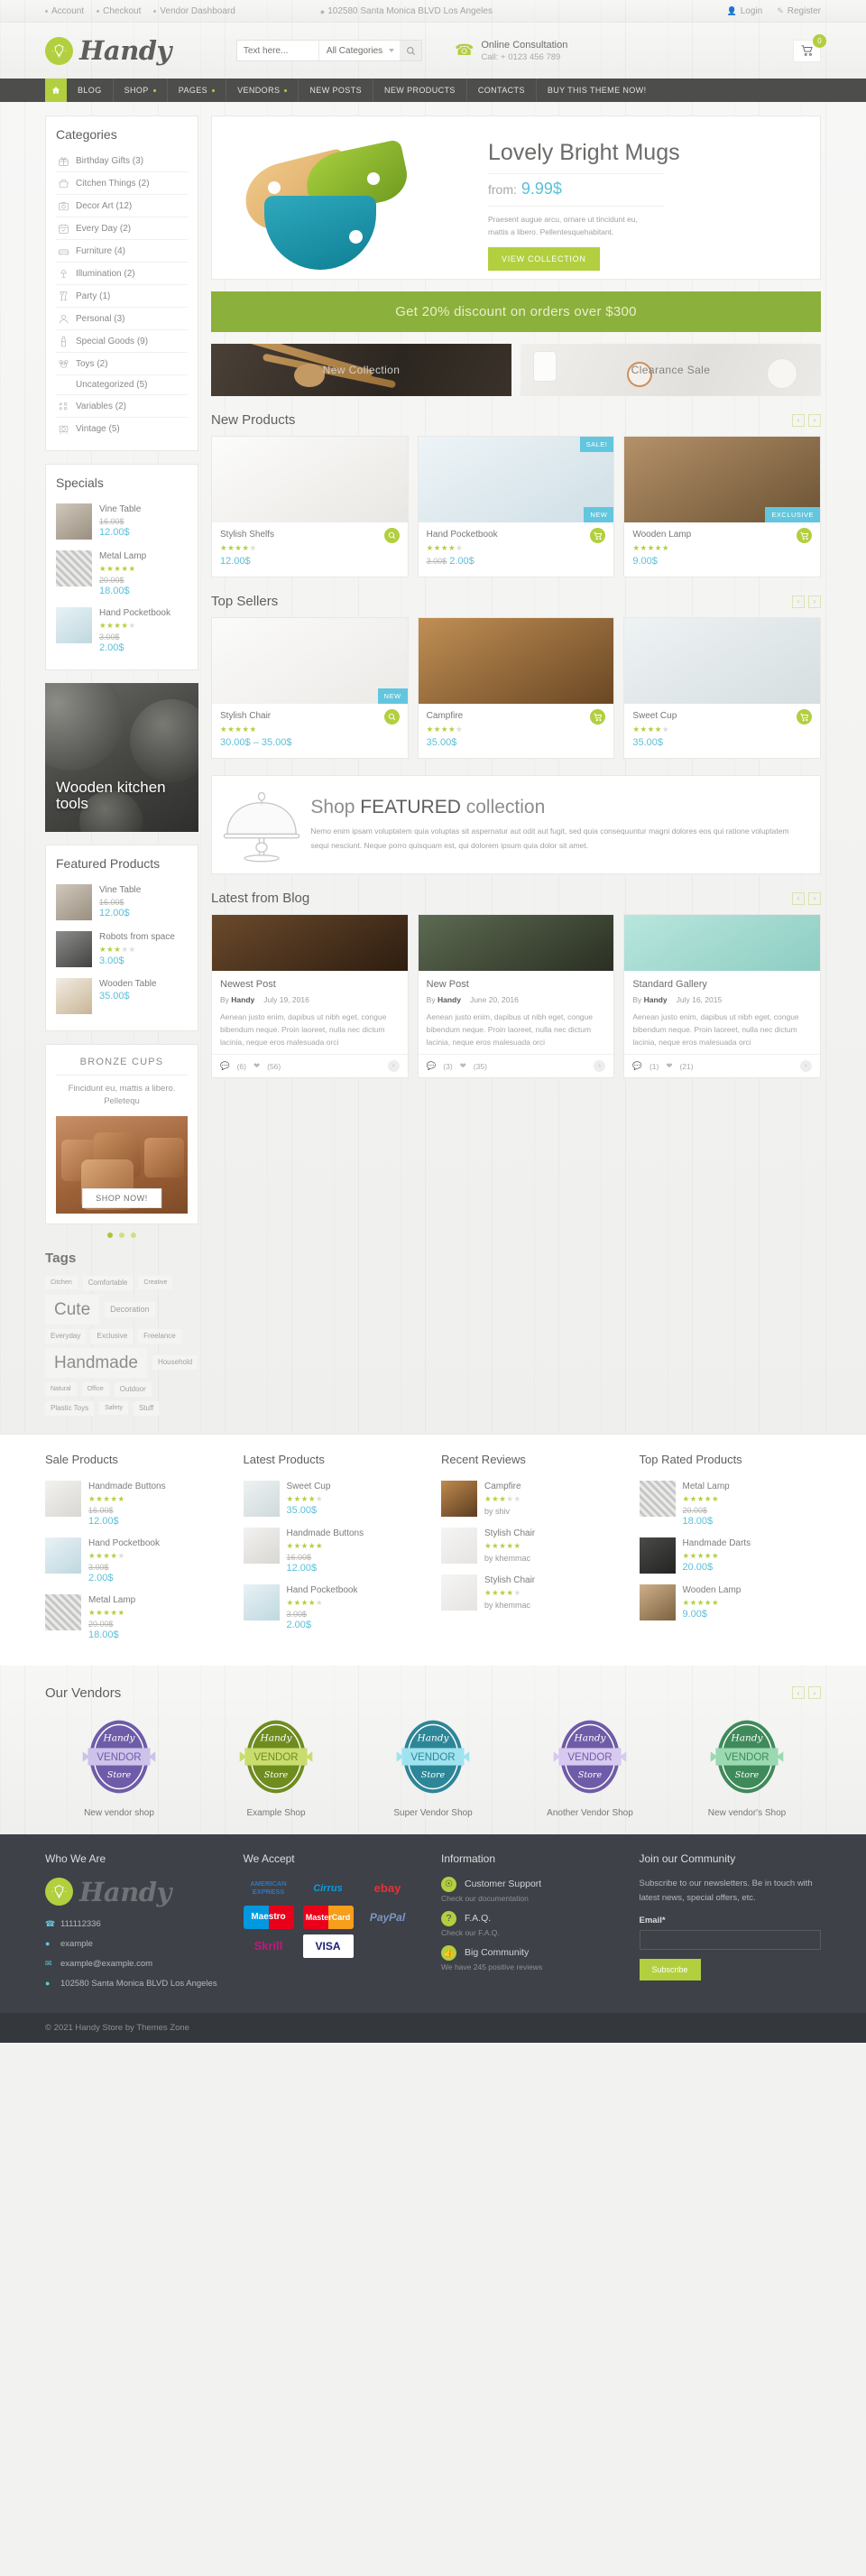  What do you see at coordinates (70, 1408) in the screenshot?
I see `tag-item: Plastic Toys` at bounding box center [70, 1408].